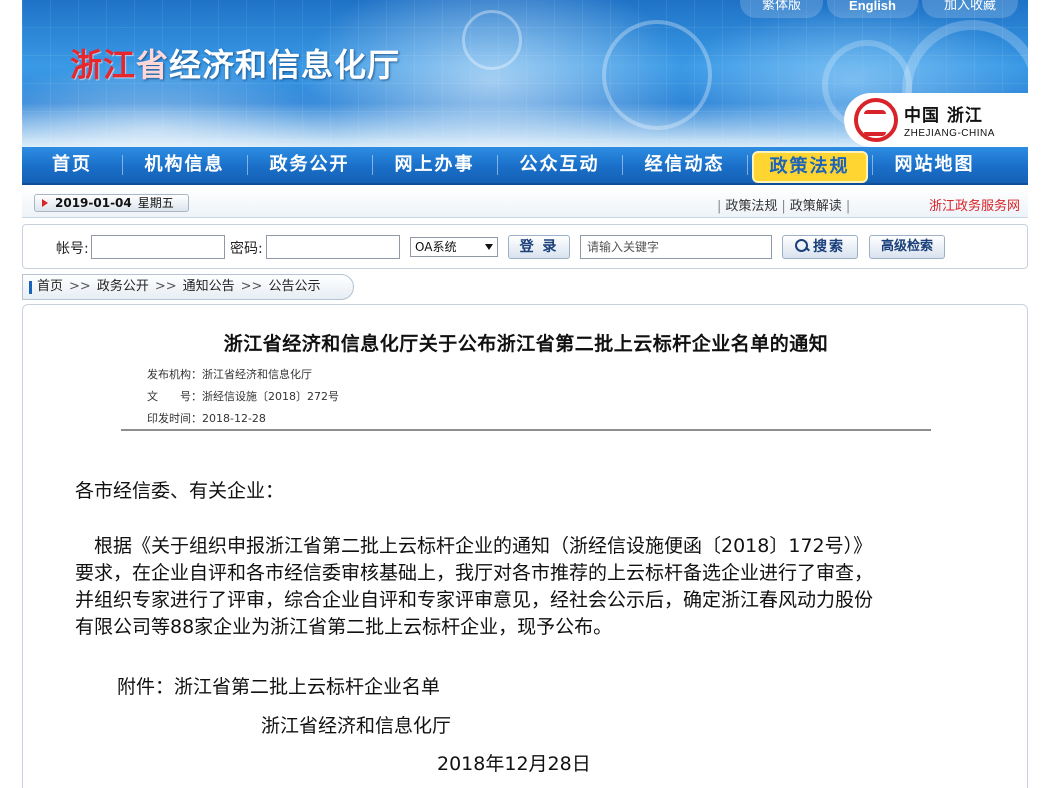  What do you see at coordinates (936, 120) in the screenshot?
I see `zhejiang-china-logo: 中国 浙江 ZHEJIANG-CHINA` at bounding box center [936, 120].